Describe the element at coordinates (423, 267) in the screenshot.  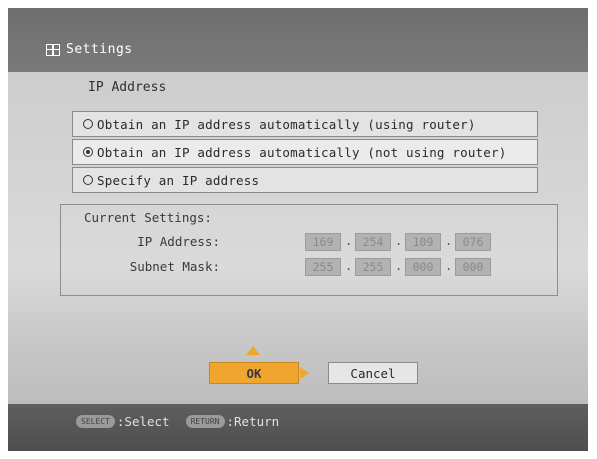
I see `mask-octet-3: 000` at that location.